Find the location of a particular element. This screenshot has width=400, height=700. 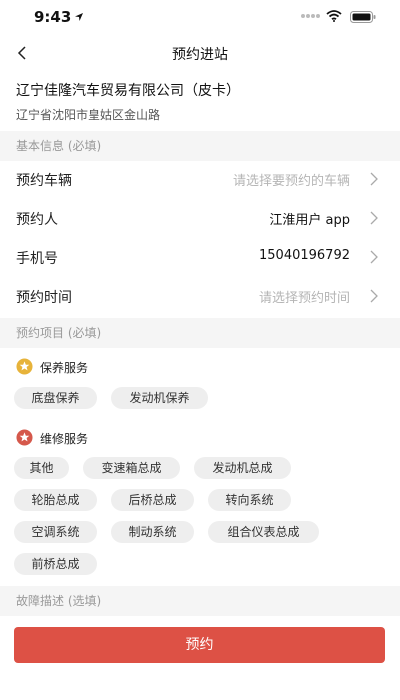

battery-icon is located at coordinates (363, 17).